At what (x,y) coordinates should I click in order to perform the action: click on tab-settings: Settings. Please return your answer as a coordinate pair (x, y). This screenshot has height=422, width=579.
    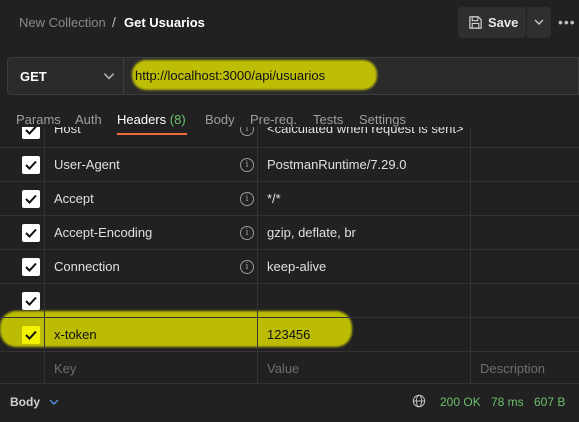
    Looking at the image, I should click on (382, 119).